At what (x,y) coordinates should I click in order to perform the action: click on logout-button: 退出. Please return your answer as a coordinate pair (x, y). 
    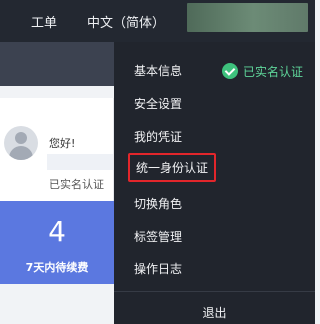
    Looking at the image, I should click on (214, 312).